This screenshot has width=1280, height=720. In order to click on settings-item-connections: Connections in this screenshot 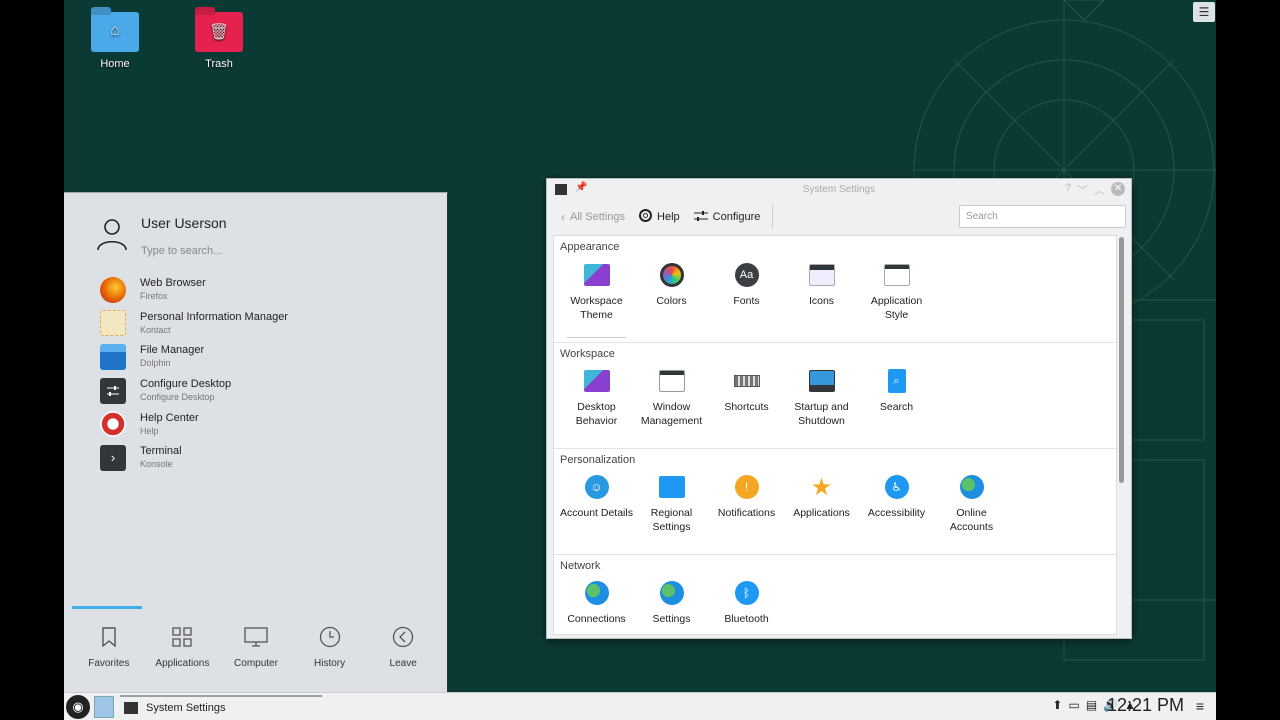, I will do `click(596, 603)`.